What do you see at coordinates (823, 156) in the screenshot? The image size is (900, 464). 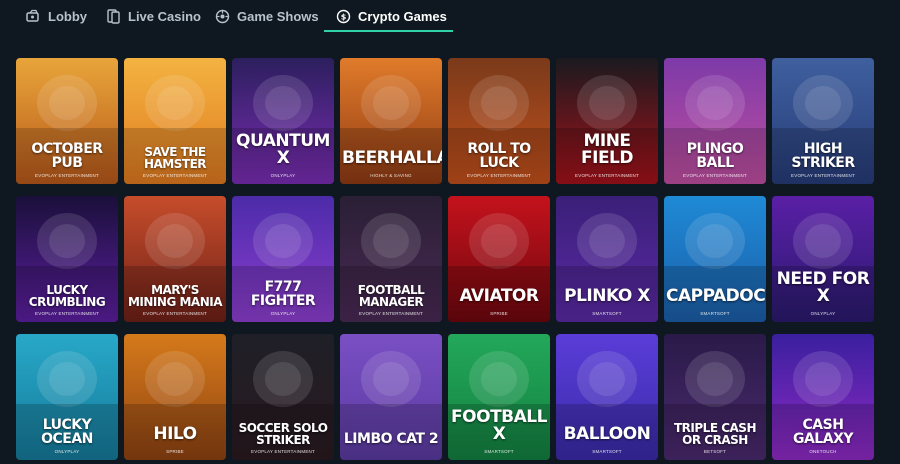 I see `game-title: HIGH STRIKER` at bounding box center [823, 156].